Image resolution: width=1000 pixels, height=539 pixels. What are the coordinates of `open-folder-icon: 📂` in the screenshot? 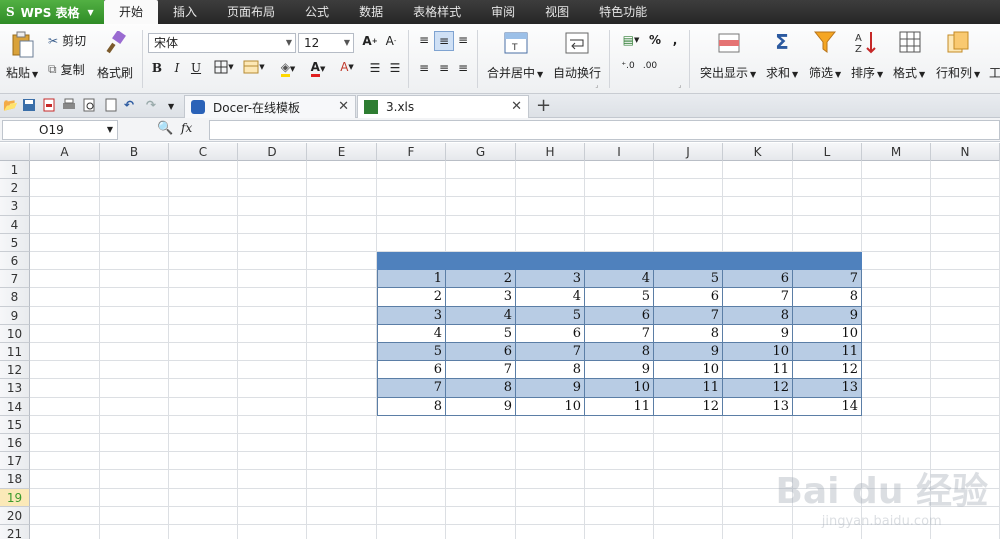 It's located at (11, 106).